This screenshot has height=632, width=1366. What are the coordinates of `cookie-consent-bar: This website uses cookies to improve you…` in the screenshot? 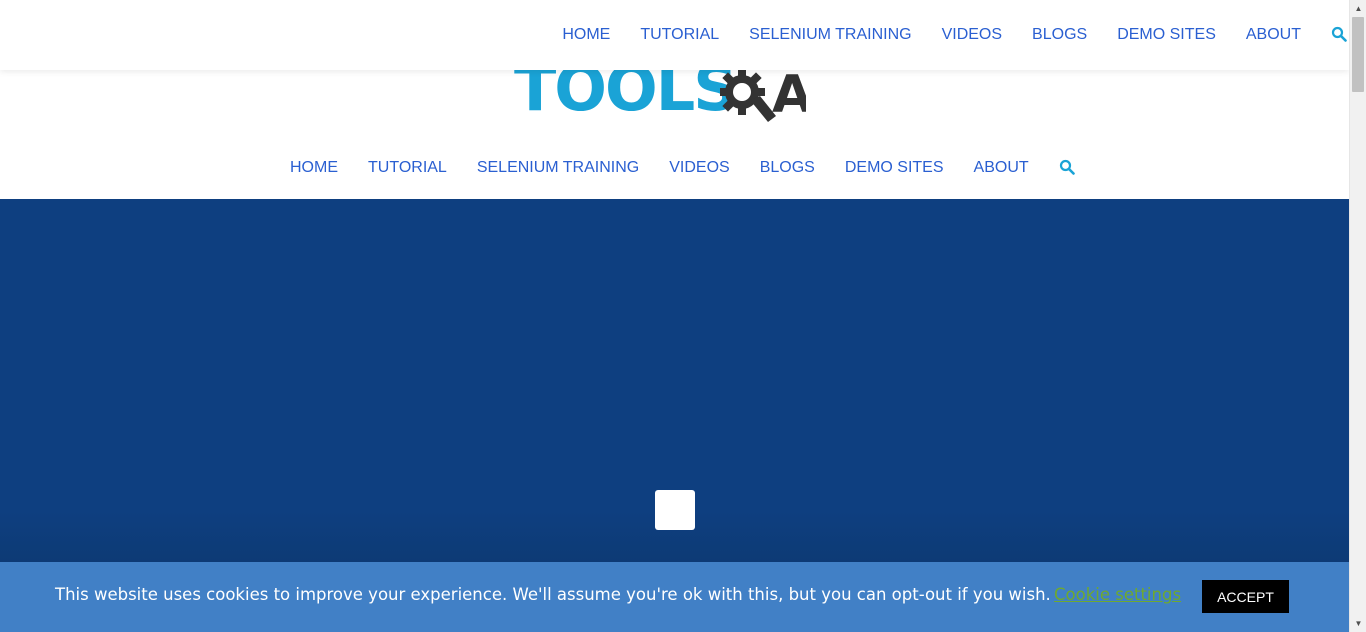 It's located at (674, 597).